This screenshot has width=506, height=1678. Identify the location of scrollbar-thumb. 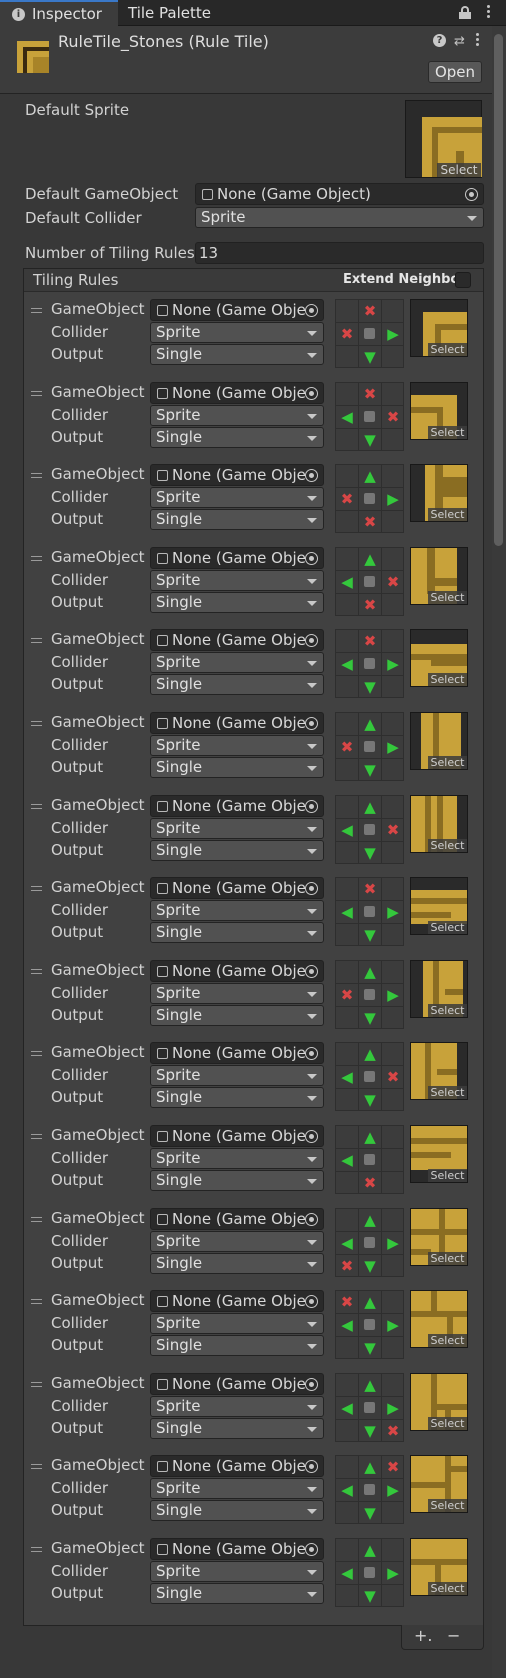
(498, 290).